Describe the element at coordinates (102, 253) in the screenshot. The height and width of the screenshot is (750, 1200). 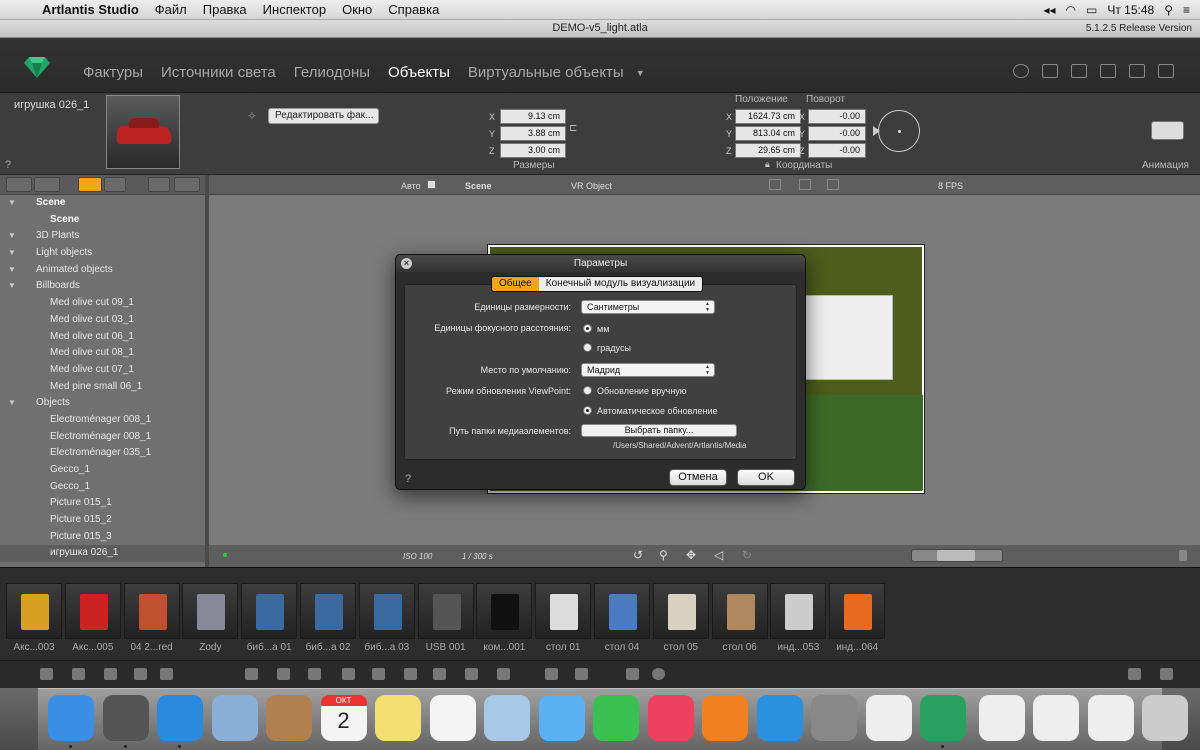
I see `tree-item: ▼ Light objects` at that location.